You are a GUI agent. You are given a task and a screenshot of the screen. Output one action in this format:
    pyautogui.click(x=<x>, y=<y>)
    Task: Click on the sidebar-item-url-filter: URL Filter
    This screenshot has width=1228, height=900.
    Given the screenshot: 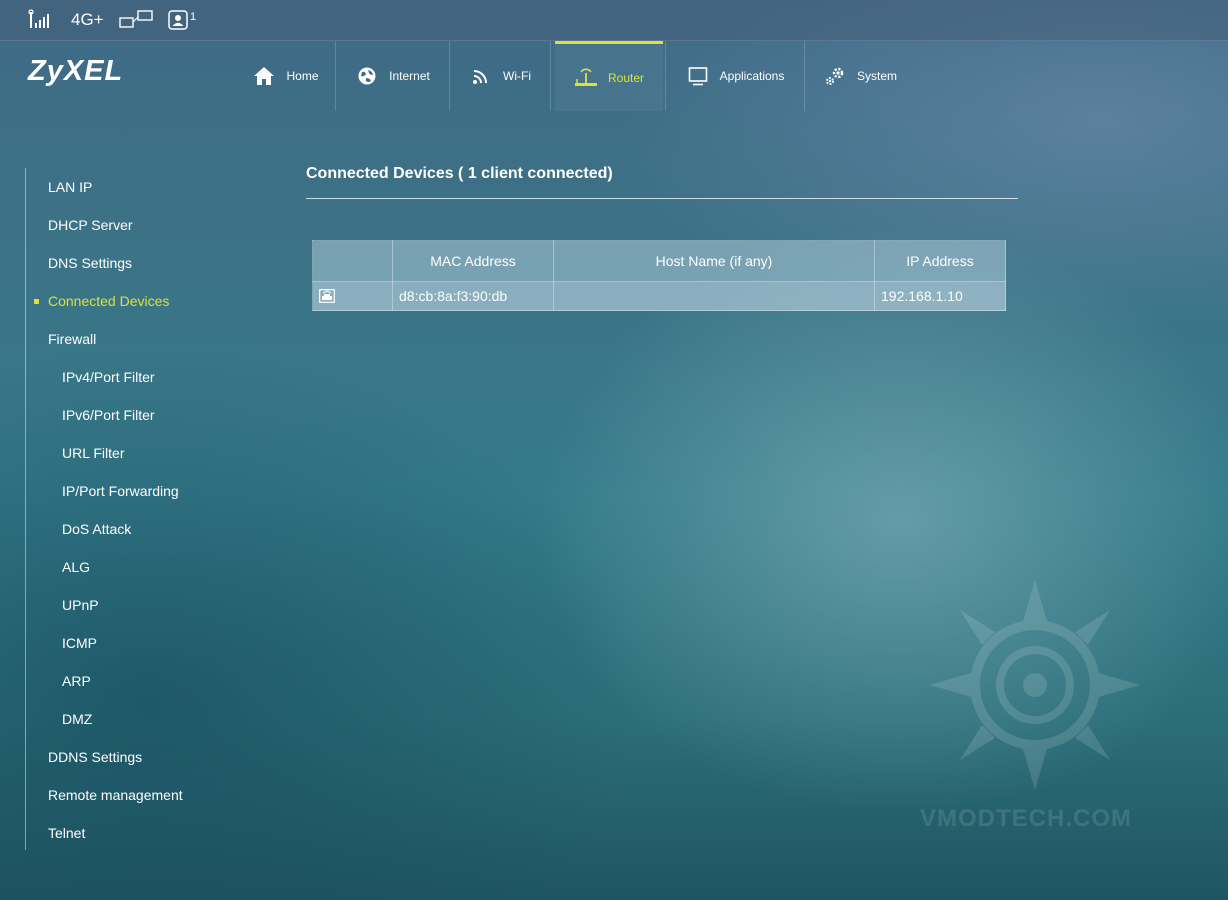 What is the action you would take?
    pyautogui.click(x=93, y=453)
    